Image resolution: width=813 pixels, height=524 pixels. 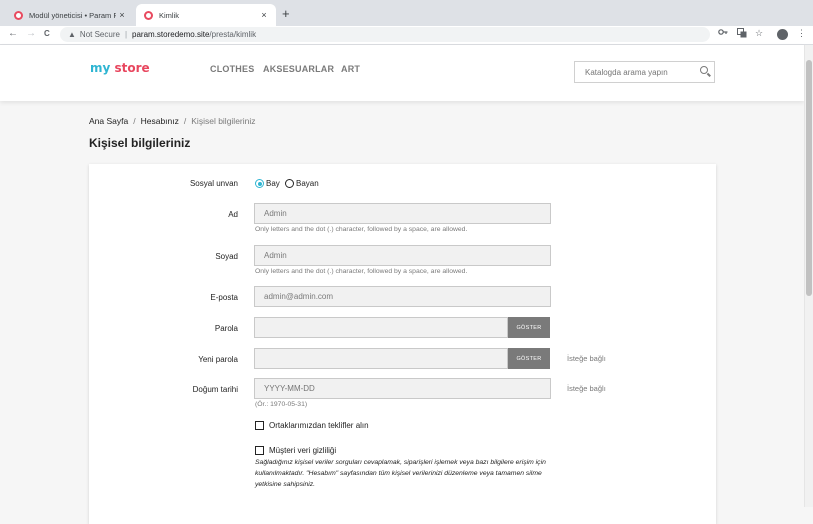 What do you see at coordinates (100, 68) in the screenshot?
I see `logo-my: my` at bounding box center [100, 68].